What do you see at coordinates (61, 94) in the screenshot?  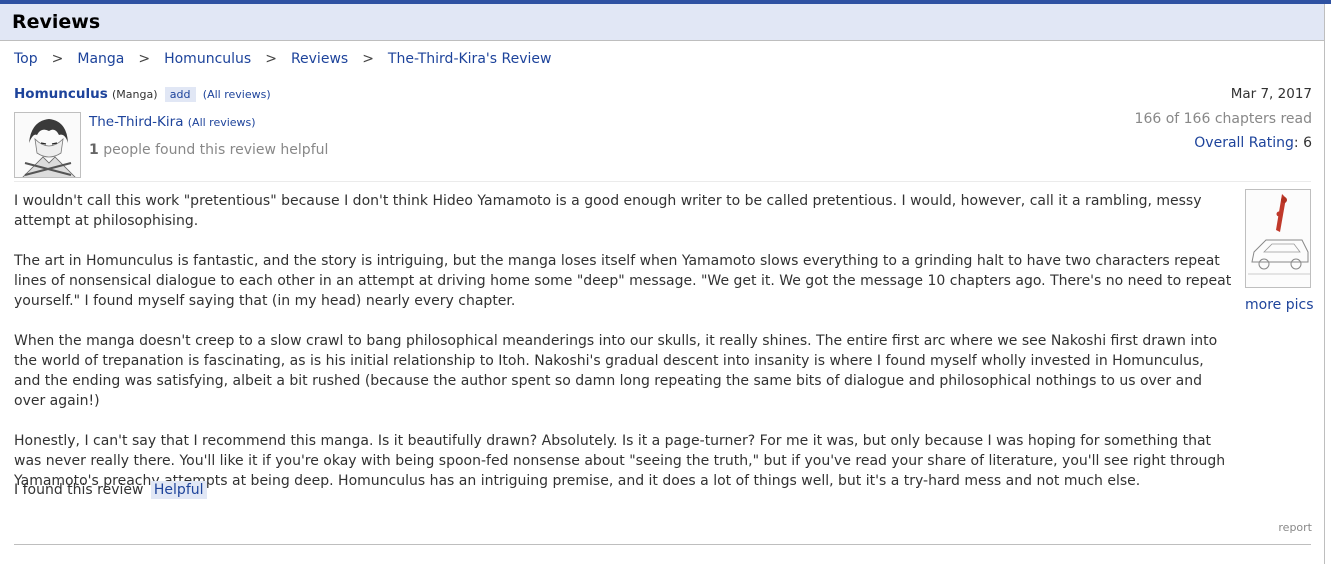 I see `entry-title-link: Homunculus` at bounding box center [61, 94].